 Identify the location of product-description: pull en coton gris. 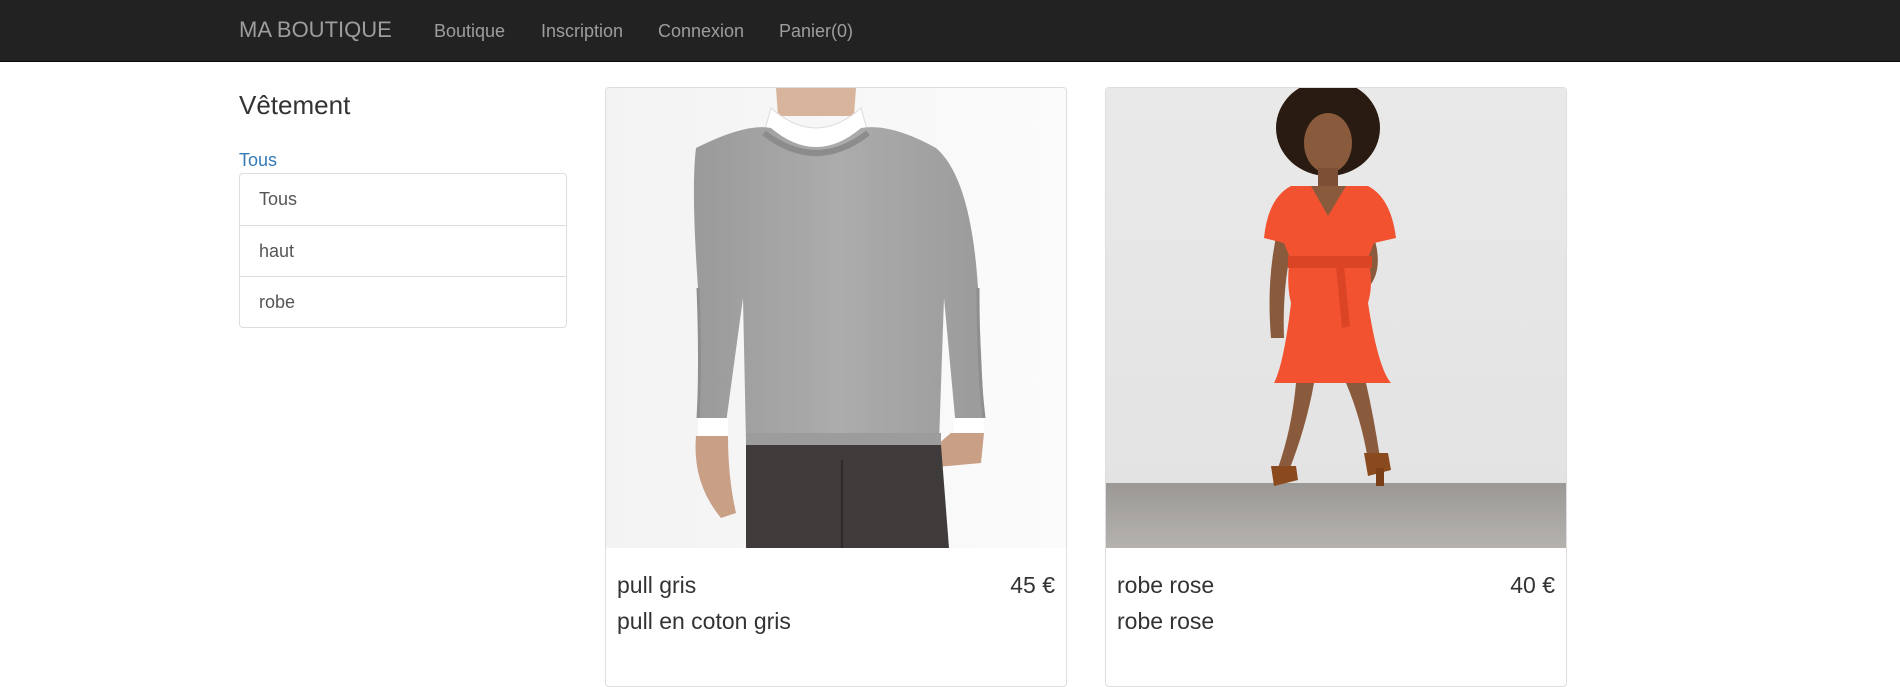
(704, 621).